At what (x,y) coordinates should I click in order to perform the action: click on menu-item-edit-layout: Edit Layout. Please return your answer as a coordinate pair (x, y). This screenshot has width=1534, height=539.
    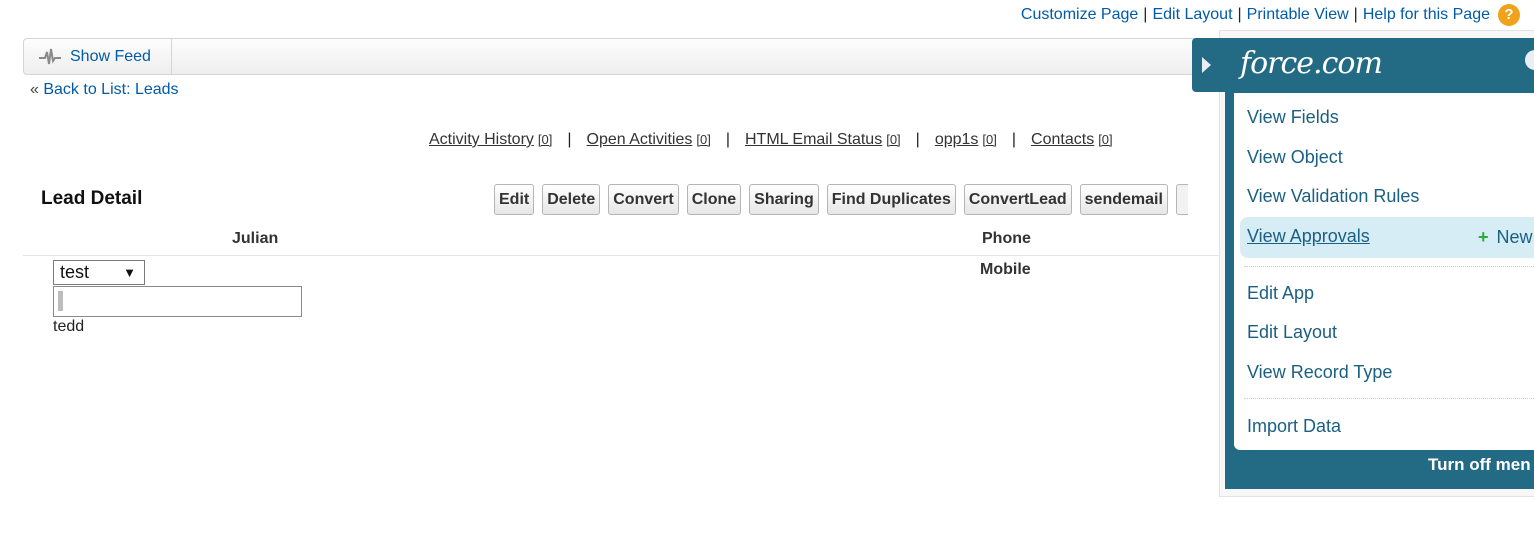
    Looking at the image, I should click on (1292, 332).